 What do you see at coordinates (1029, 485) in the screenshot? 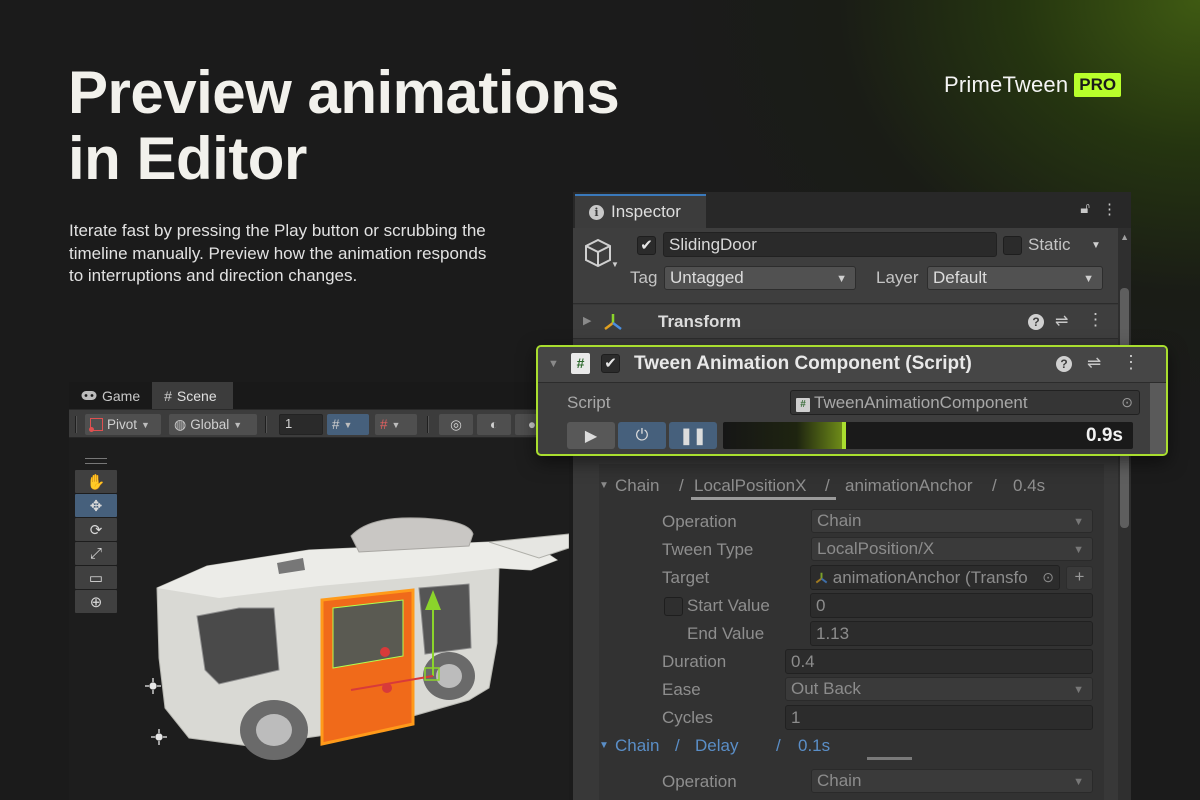
I see `chain-duration-label: 0.4s` at bounding box center [1029, 485].